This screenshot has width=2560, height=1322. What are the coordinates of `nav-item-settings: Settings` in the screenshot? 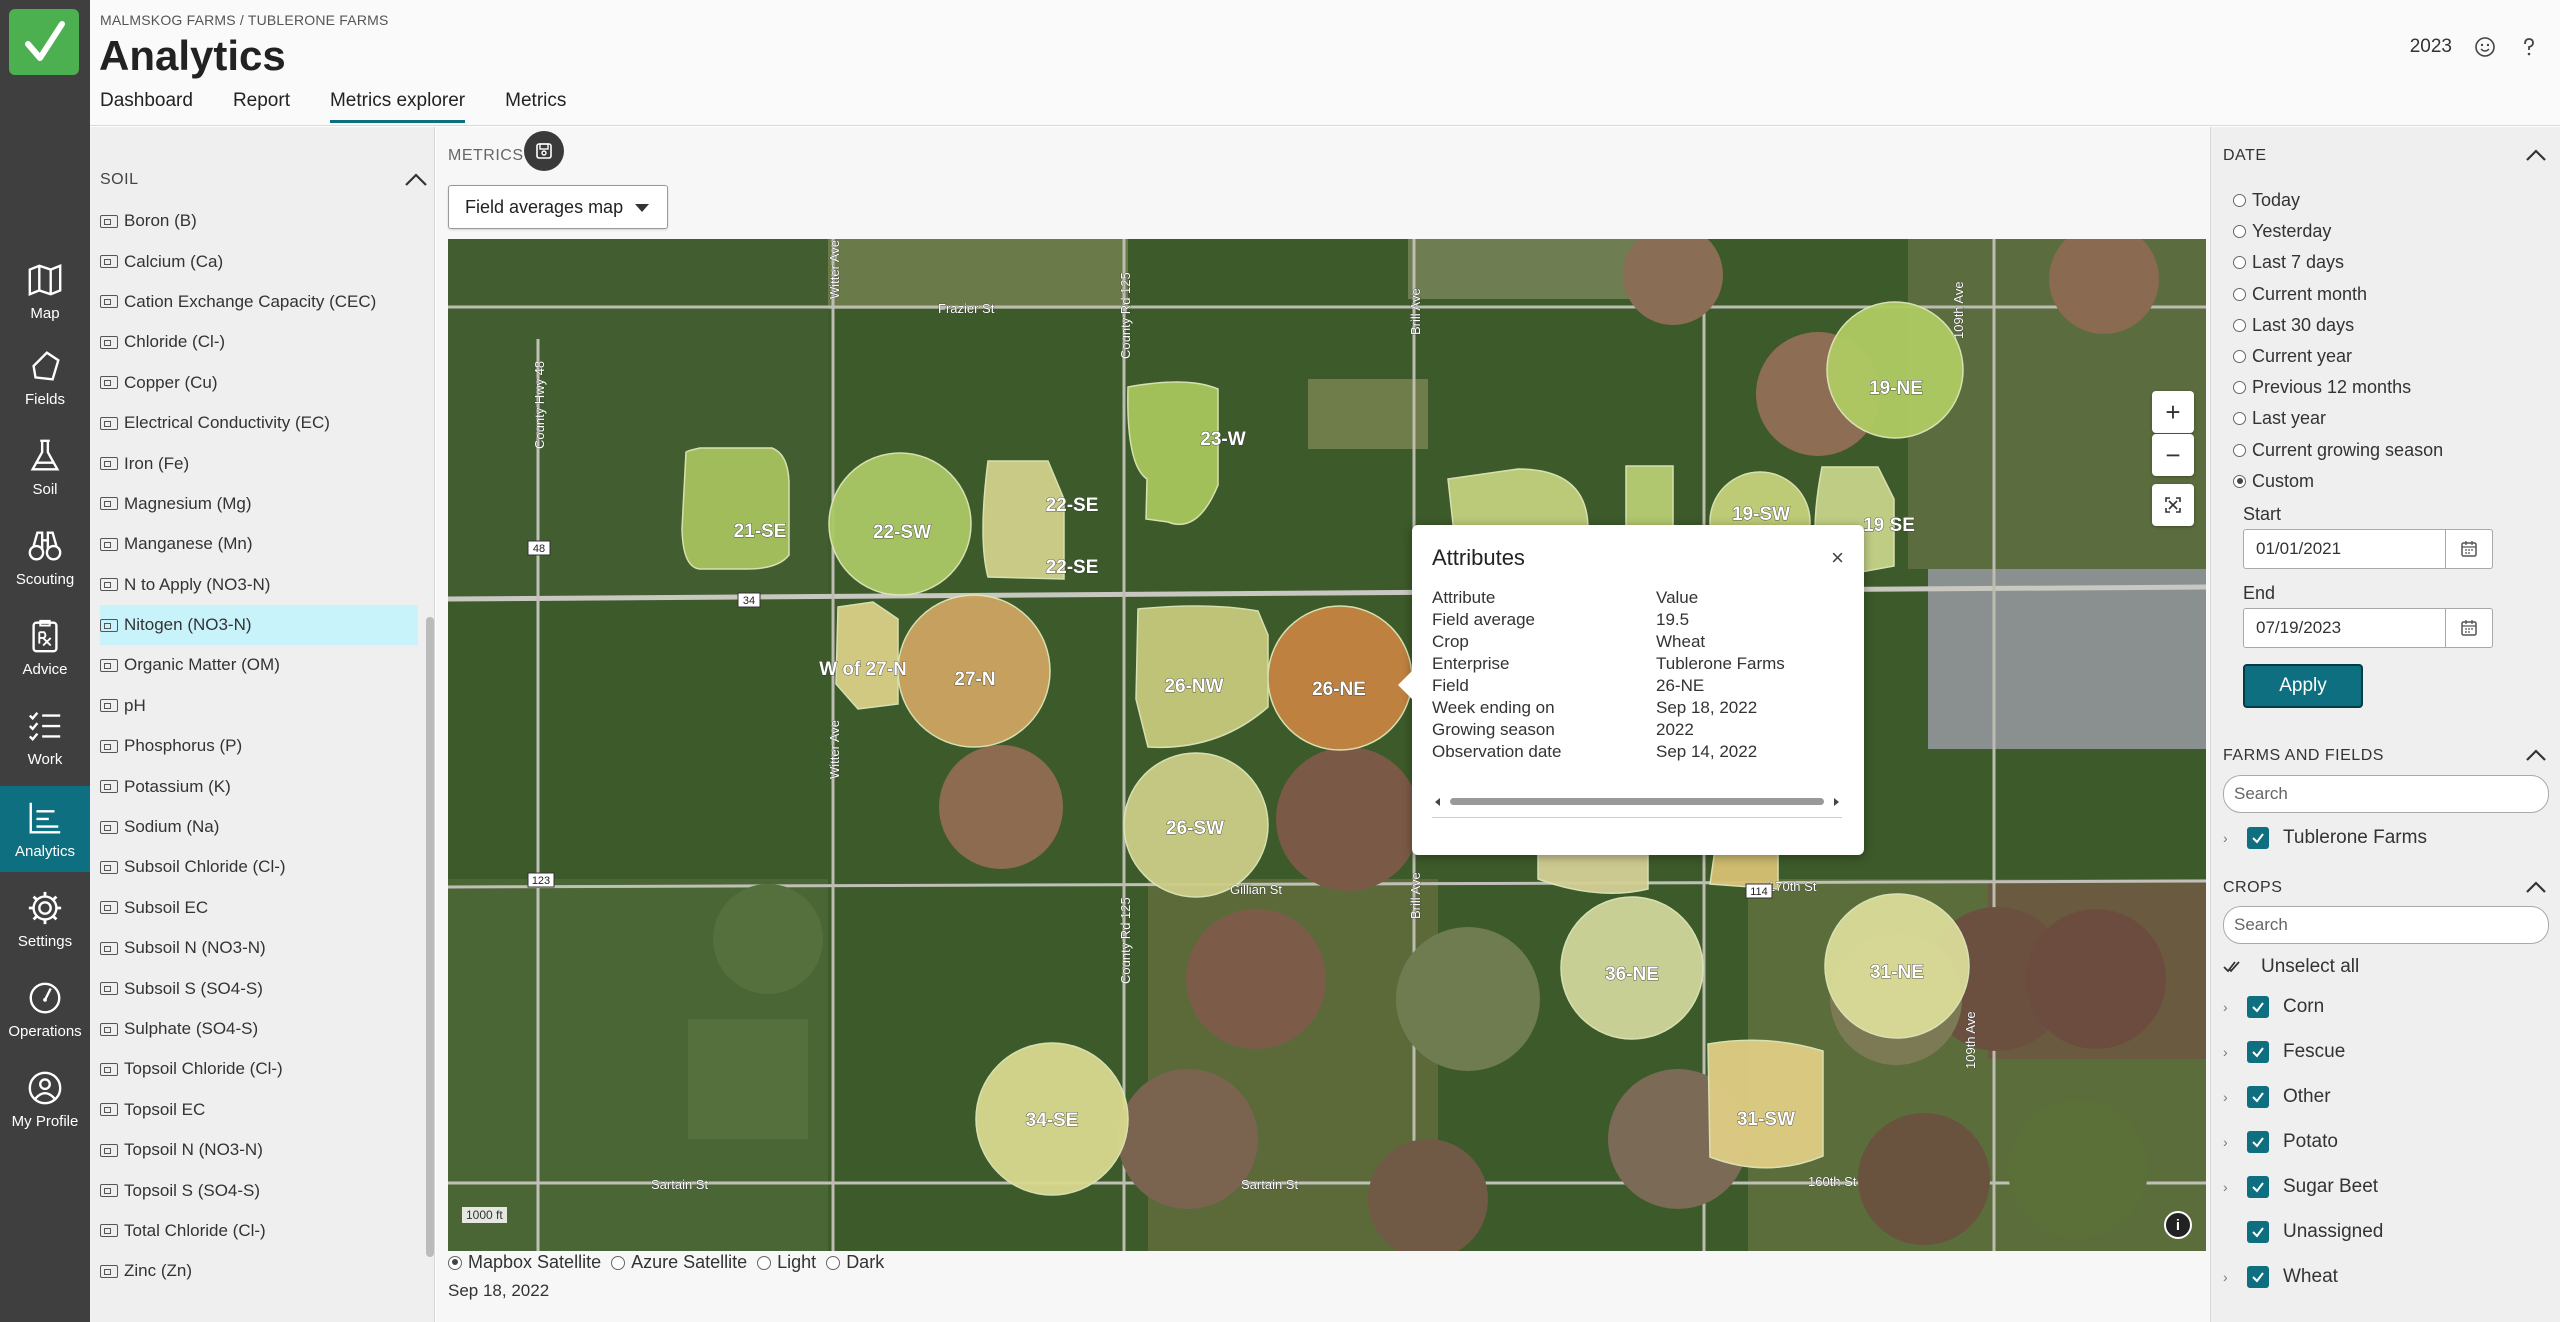 It's located at (45, 919).